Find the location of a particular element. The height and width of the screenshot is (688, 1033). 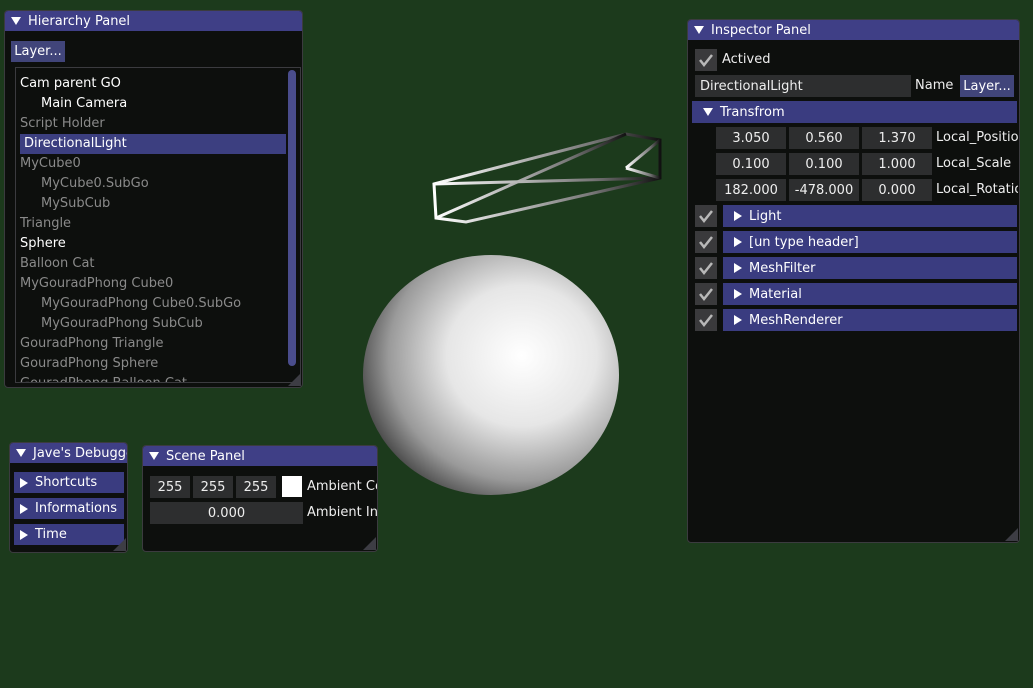

hierarchy-item: Main Camera is located at coordinates (71, 104).